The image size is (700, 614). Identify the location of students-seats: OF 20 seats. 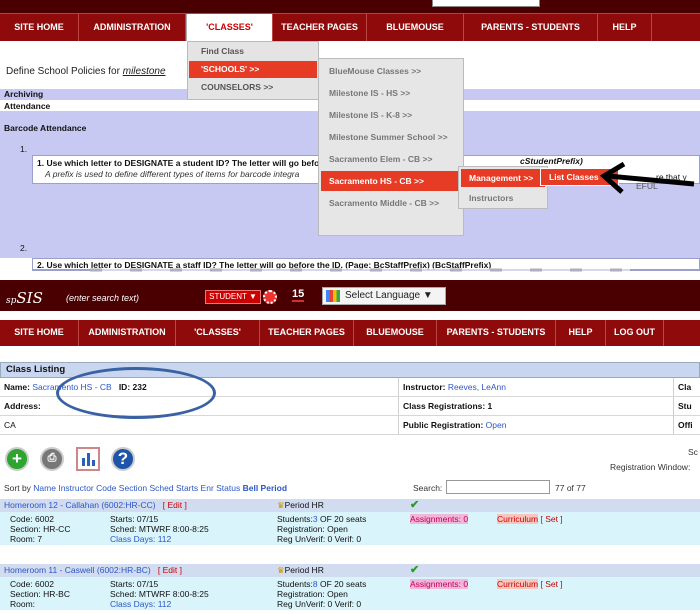
(342, 519).